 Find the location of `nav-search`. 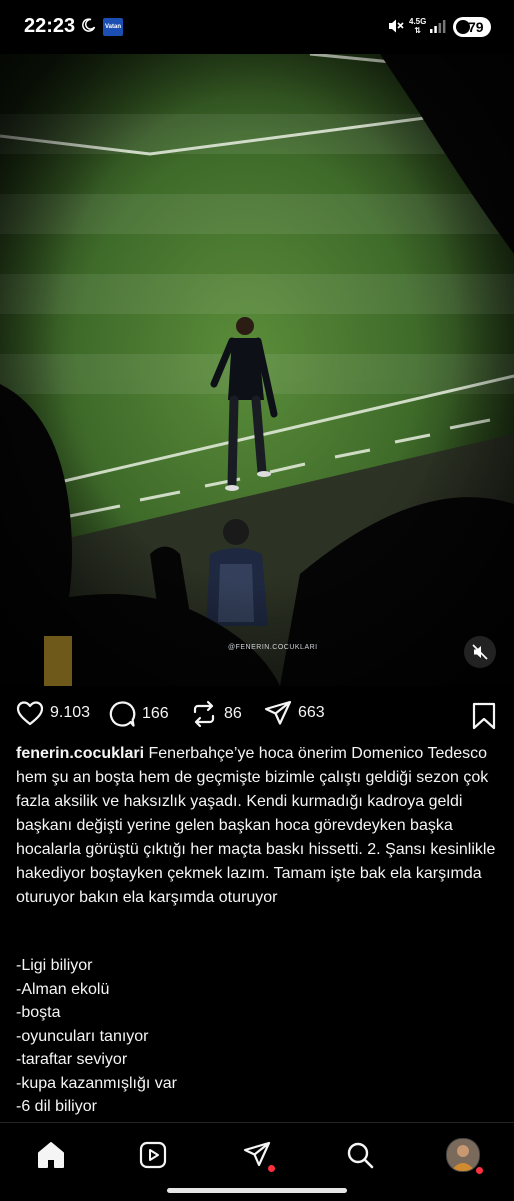

nav-search is located at coordinates (360, 1155).